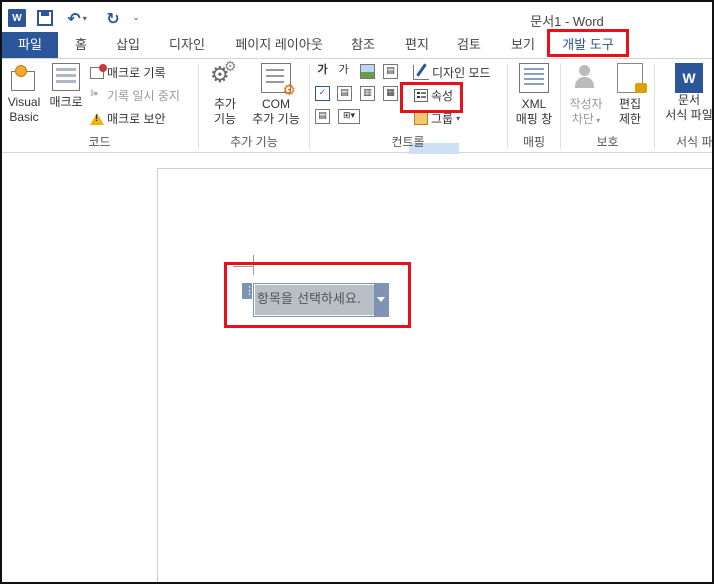 The image size is (714, 584). Describe the element at coordinates (421, 118) in the screenshot. I see `group-icon` at that location.